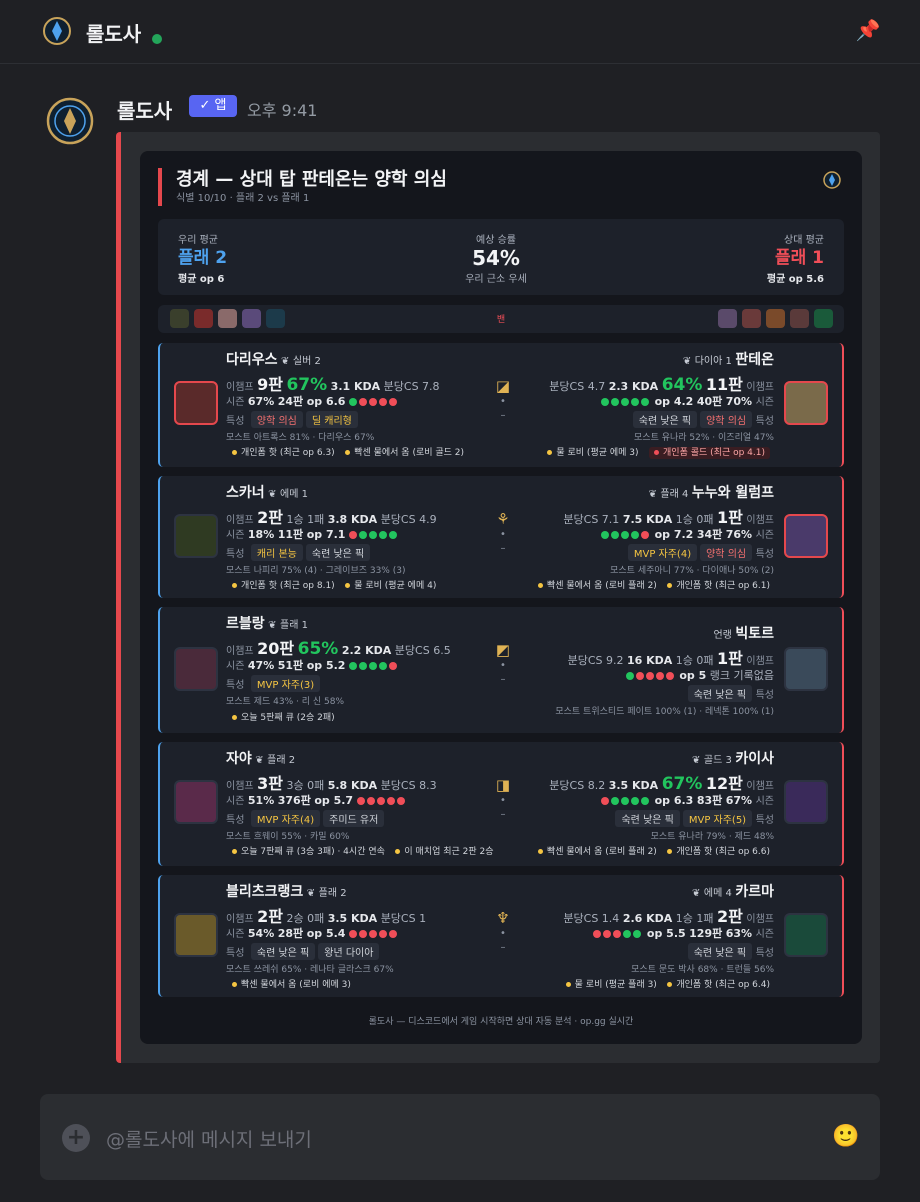  Describe the element at coordinates (270, 916) in the screenshot. I see `champ-games: 2판` at that location.